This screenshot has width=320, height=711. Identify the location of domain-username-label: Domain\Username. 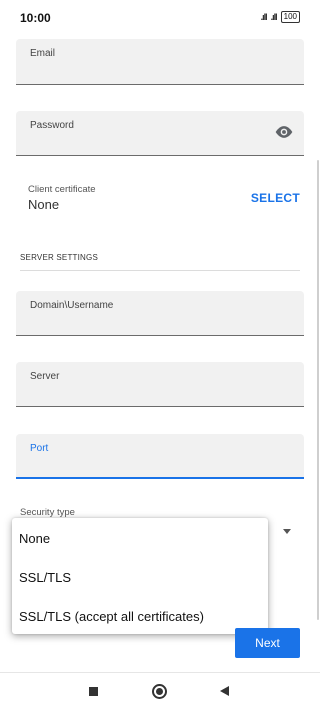
(72, 305).